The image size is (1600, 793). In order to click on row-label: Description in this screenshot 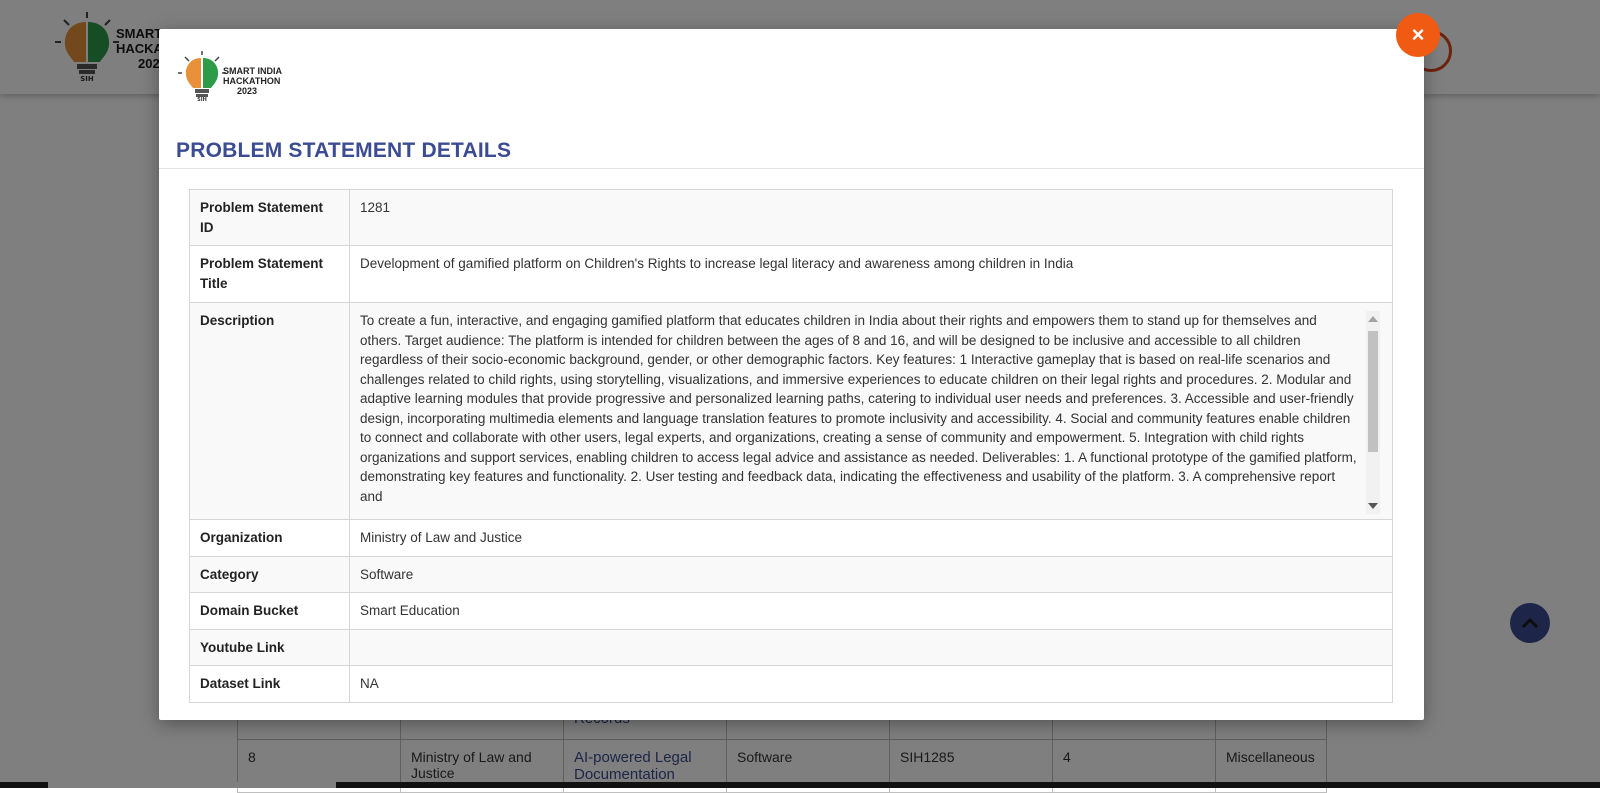, I will do `click(269, 411)`.